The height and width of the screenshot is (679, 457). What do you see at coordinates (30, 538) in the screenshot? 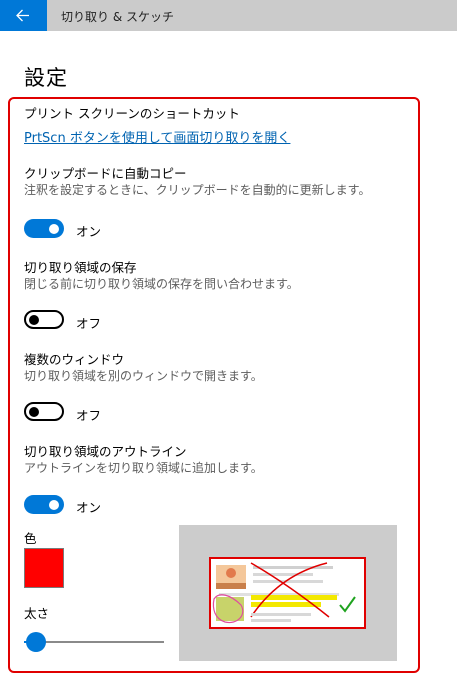
I see `color-label: 色` at bounding box center [30, 538].